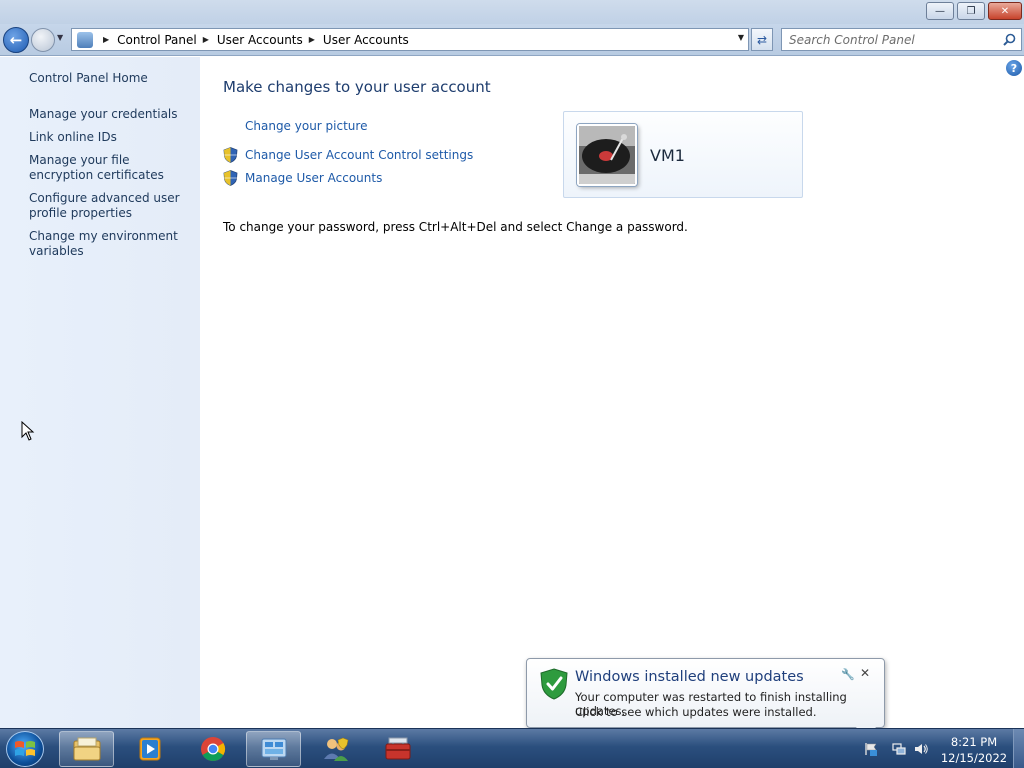 This screenshot has height=768, width=1024. What do you see at coordinates (260, 40) in the screenshot?
I see `breadcrumb-user-accounts: User Accounts` at bounding box center [260, 40].